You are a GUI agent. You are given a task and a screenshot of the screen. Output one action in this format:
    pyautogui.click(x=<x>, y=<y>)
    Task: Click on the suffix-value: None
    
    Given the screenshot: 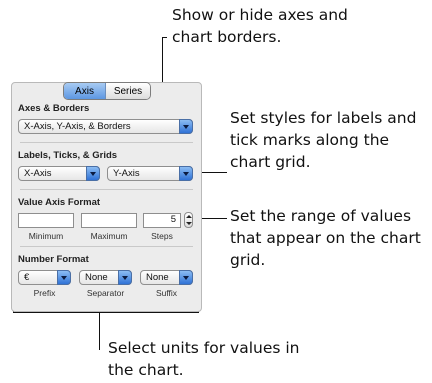 What is the action you would take?
    pyautogui.click(x=157, y=277)
    